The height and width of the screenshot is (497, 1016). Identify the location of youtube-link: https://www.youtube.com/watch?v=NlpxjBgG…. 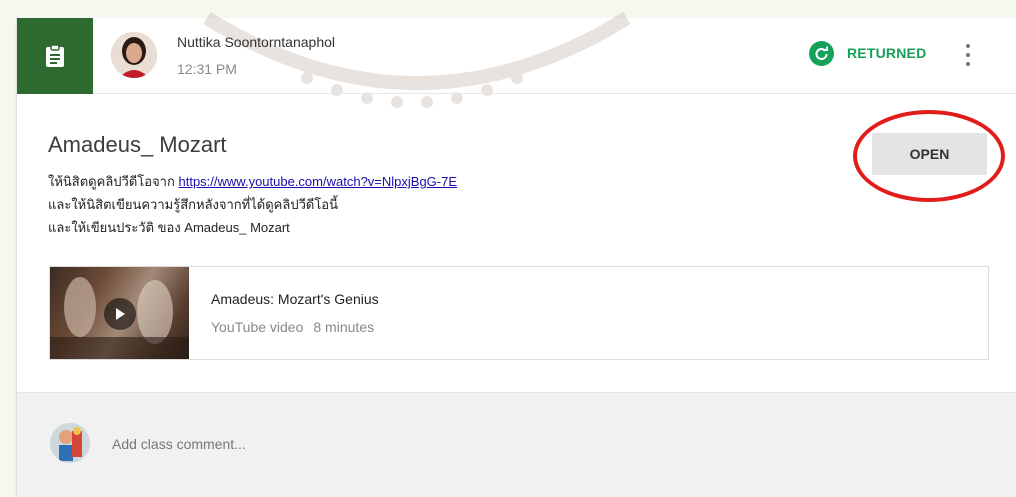
(317, 181).